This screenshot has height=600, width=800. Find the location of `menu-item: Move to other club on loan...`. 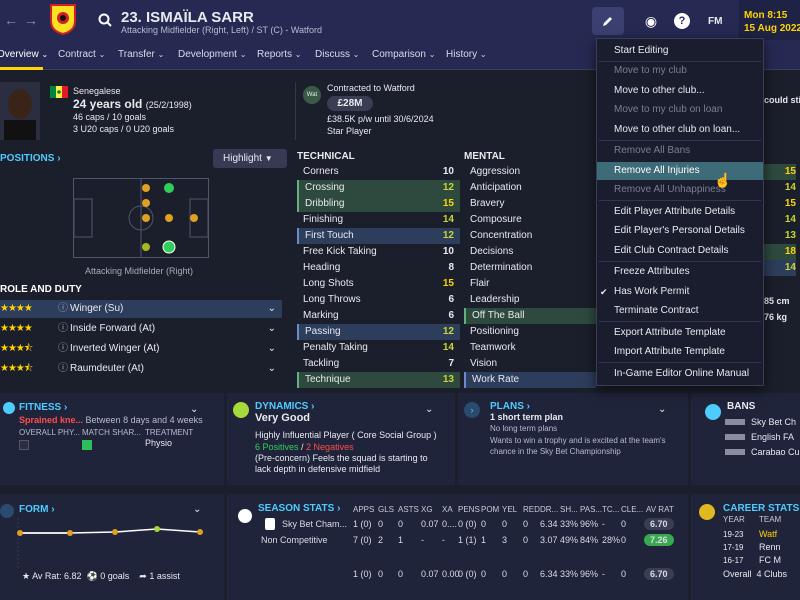

menu-item: Move to other club on loan... is located at coordinates (680, 130).